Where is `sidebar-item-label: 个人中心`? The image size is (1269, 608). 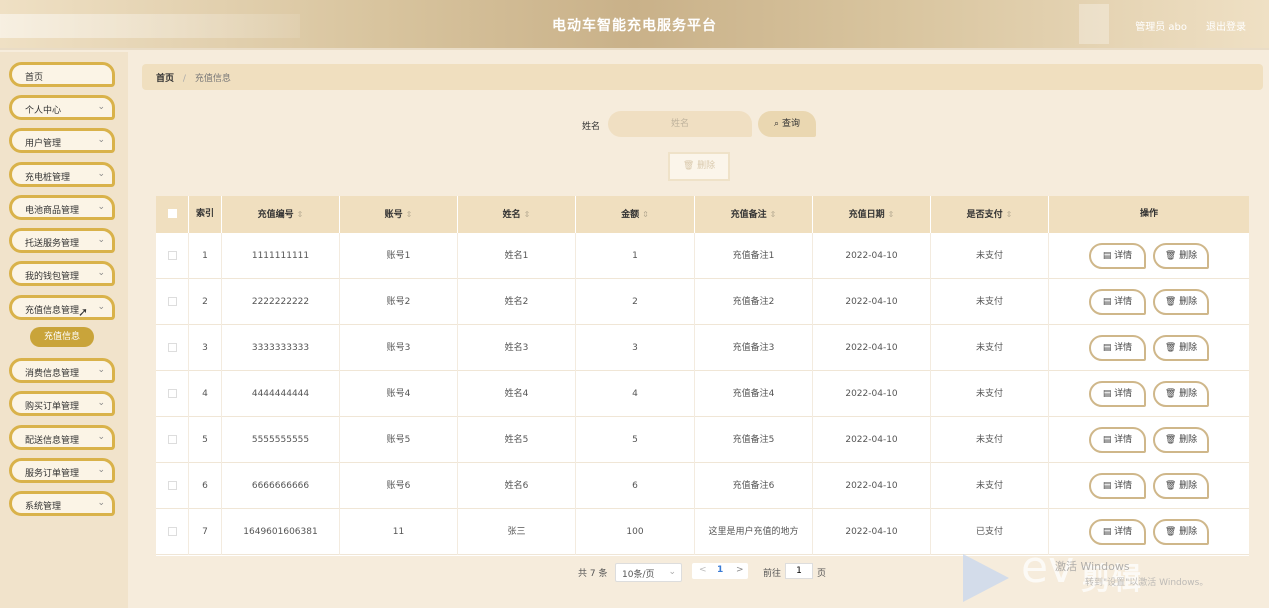 sidebar-item-label: 个人中心 is located at coordinates (43, 111).